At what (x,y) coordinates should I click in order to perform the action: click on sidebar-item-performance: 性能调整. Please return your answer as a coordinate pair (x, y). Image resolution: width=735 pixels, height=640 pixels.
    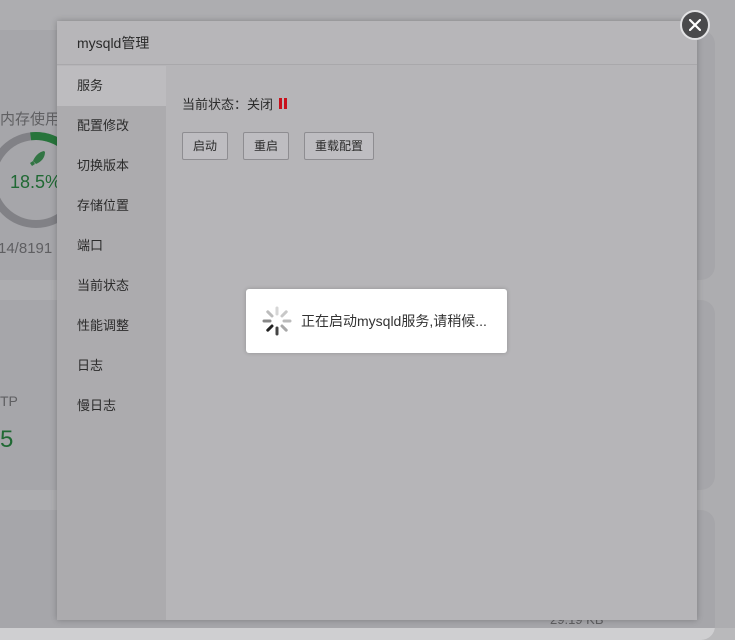
    Looking at the image, I should click on (111, 326).